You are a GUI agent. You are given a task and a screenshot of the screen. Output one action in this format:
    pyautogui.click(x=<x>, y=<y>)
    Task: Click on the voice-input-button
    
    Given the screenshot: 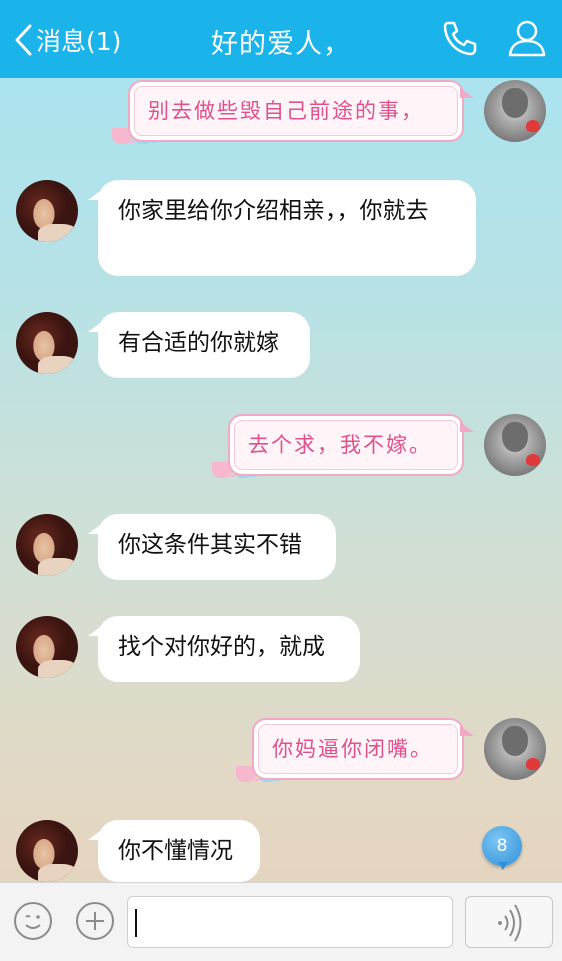 What is the action you would take?
    pyautogui.click(x=509, y=922)
    